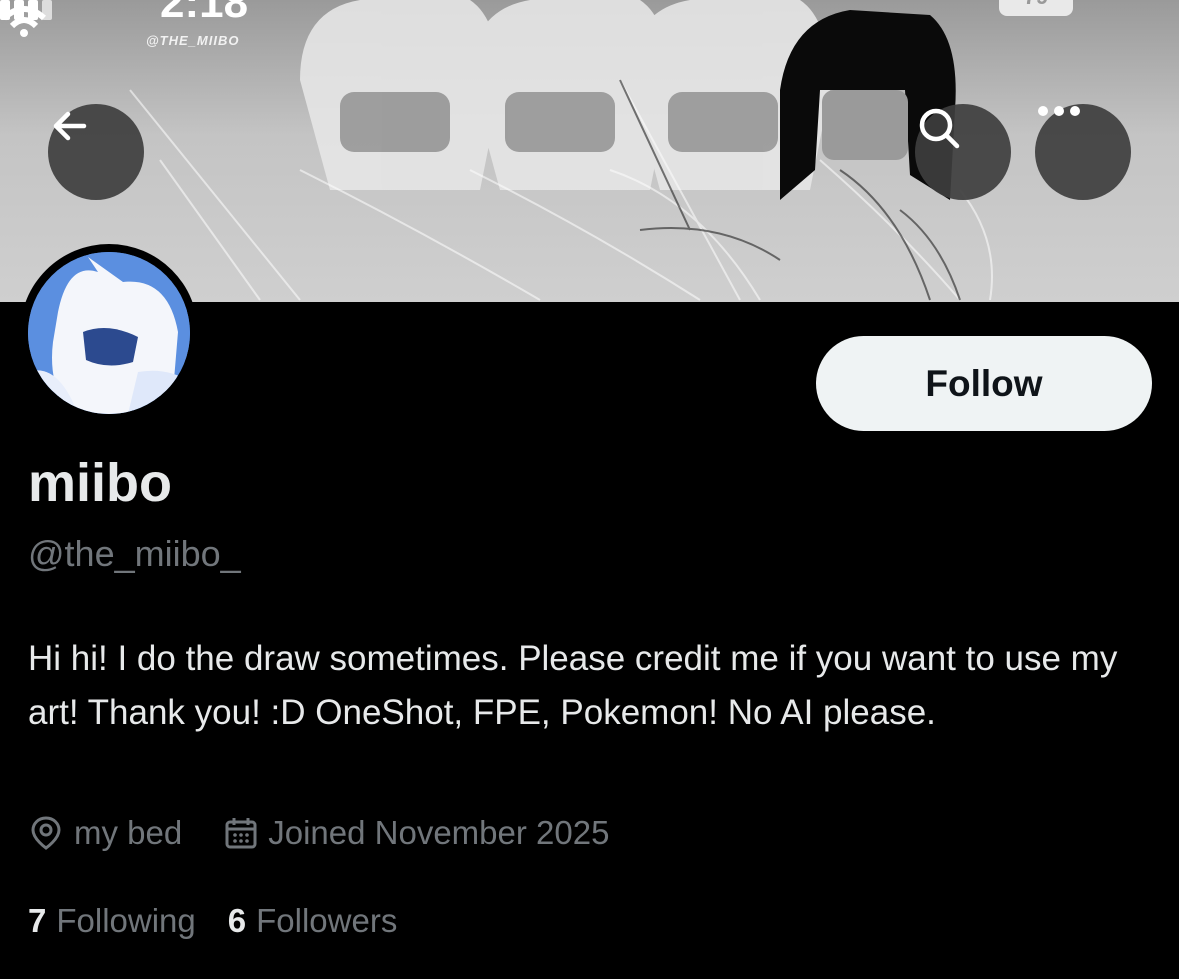 The height and width of the screenshot is (979, 1179). I want to click on calendar-icon, so click(241, 833).